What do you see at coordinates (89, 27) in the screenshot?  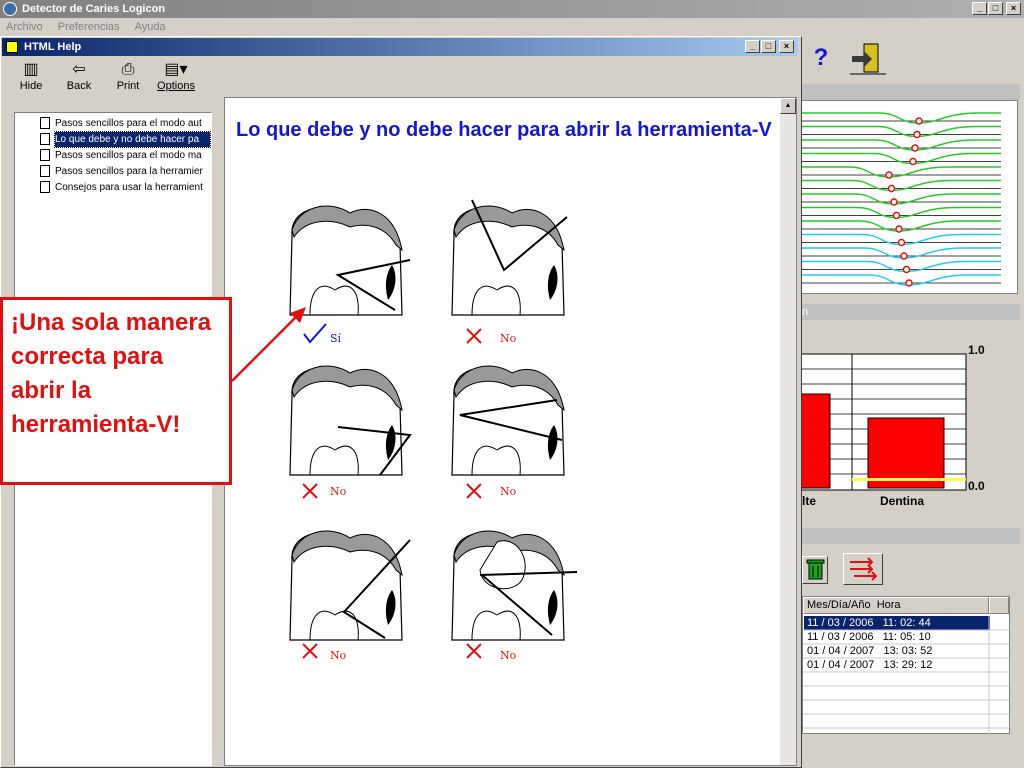 I see `menu-preferencias: Preferencias` at bounding box center [89, 27].